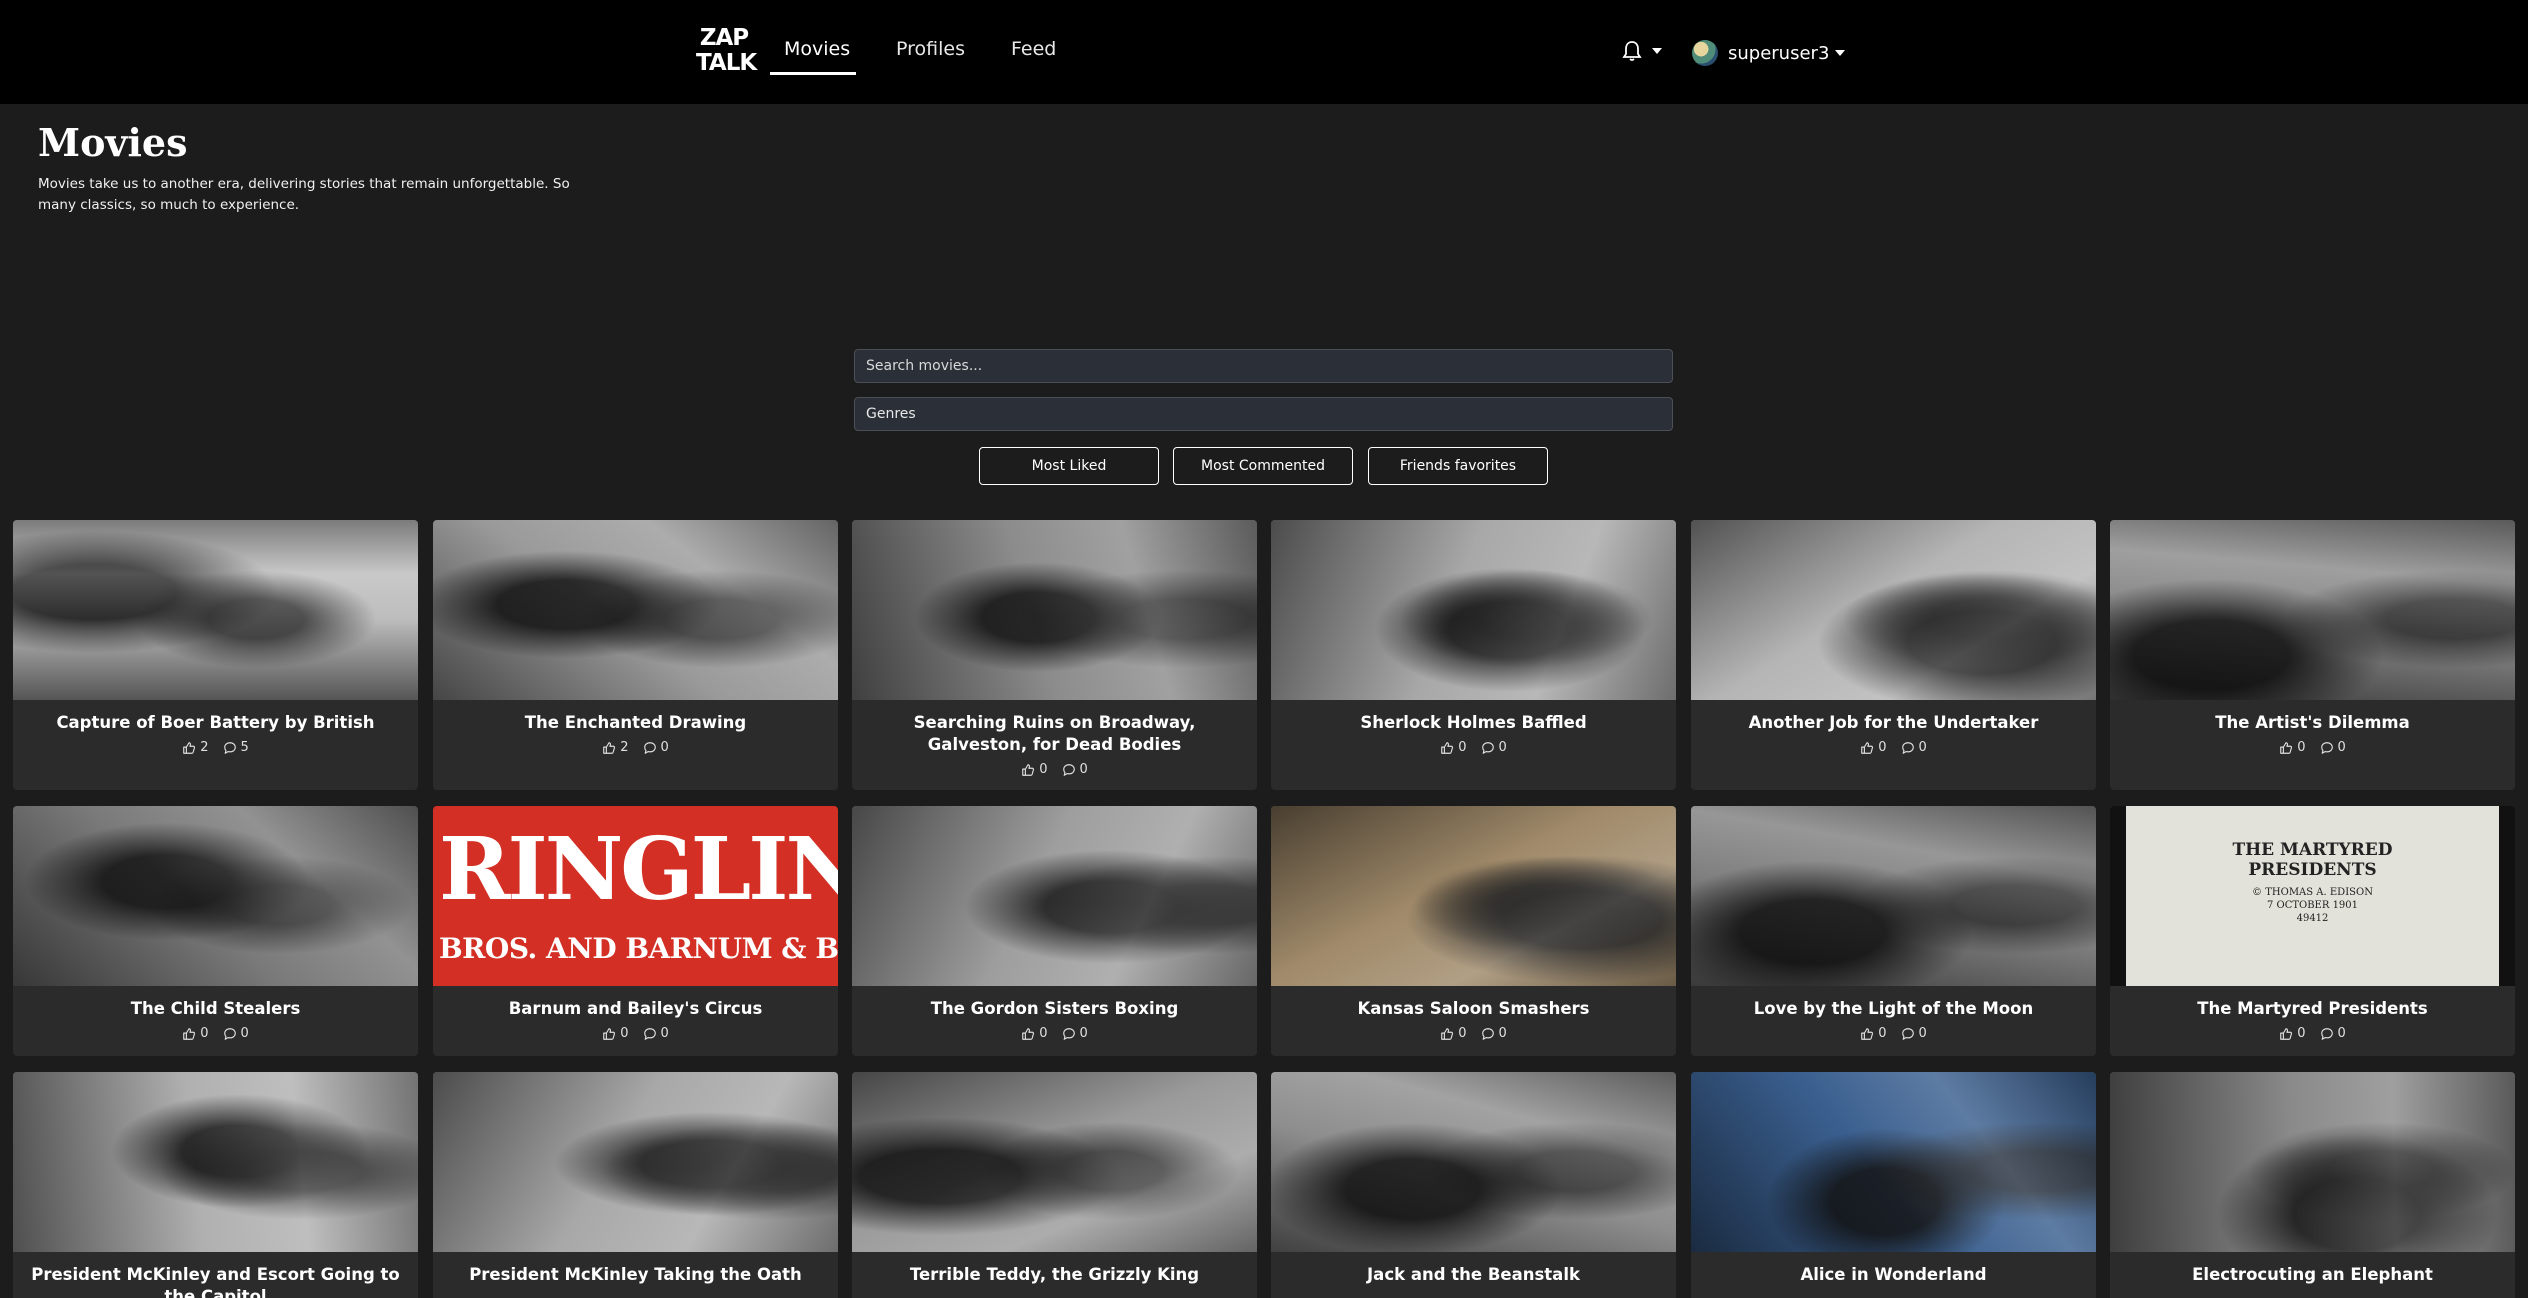 This screenshot has height=1298, width=2528. What do you see at coordinates (1893, 1003) in the screenshot?
I see `movie-title: Love by the Light of the Moon` at bounding box center [1893, 1003].